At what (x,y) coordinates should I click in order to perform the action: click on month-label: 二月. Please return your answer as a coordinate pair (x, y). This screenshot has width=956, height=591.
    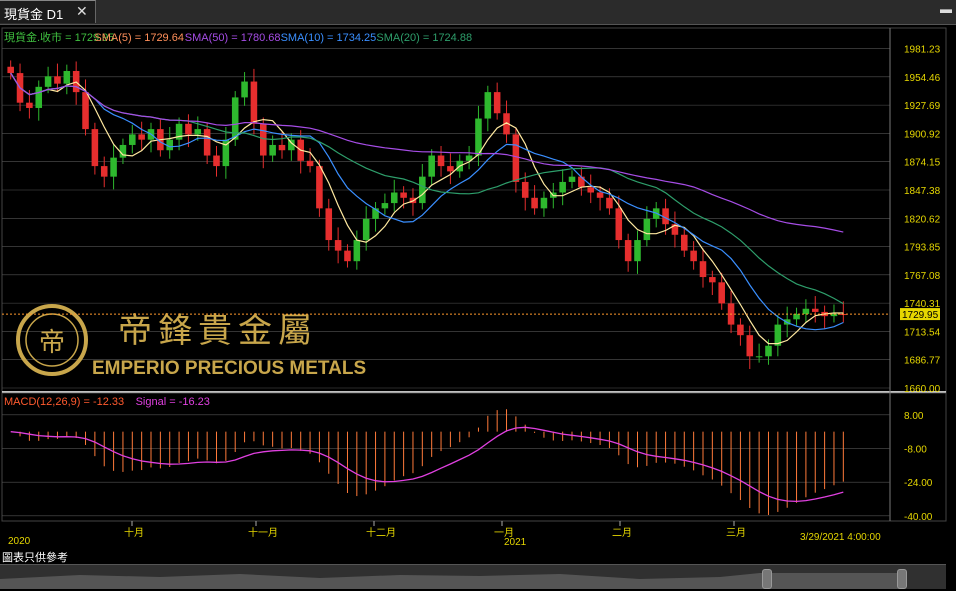
    Looking at the image, I should click on (622, 533).